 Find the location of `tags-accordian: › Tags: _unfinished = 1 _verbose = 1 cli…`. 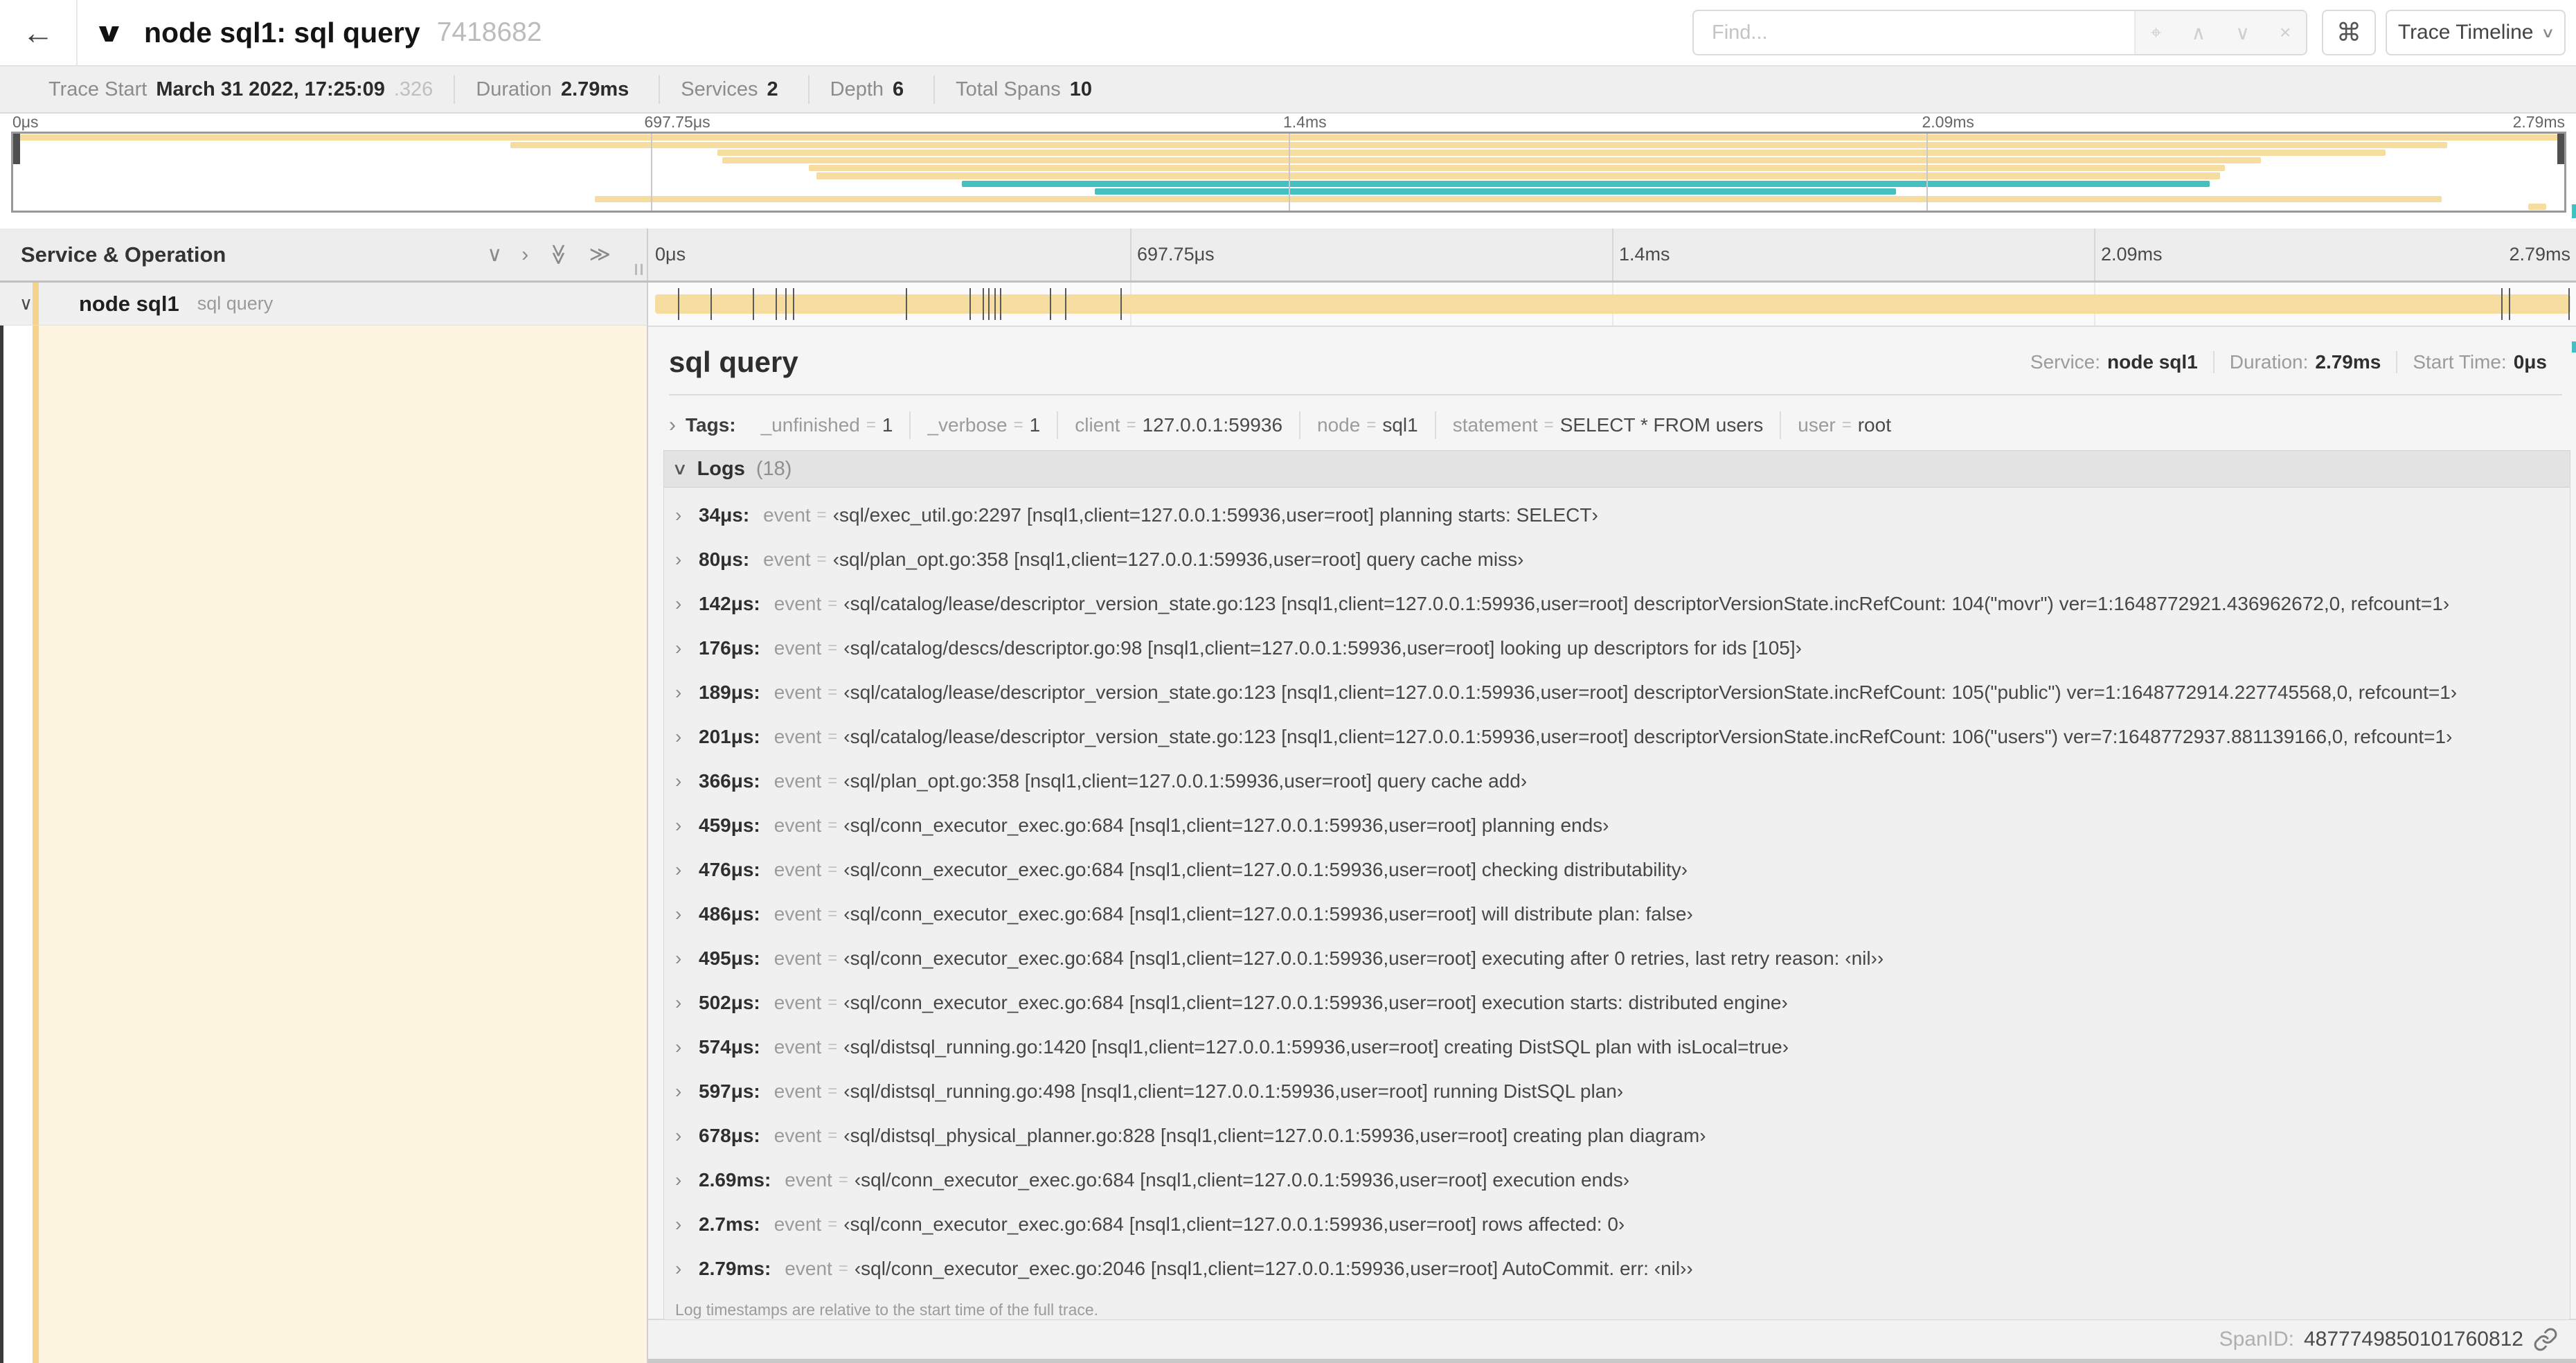

tags-accordian: › Tags: _unfinished = 1 _verbose = 1 cli… is located at coordinates (1288, 425).